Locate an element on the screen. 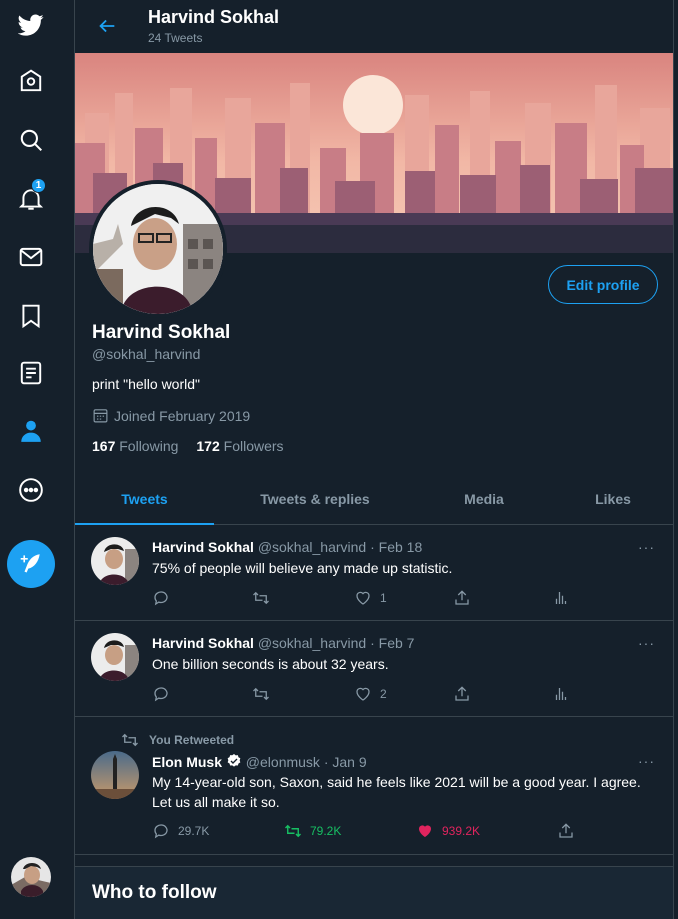 The width and height of the screenshot is (678, 919). reply-button: 29.7K is located at coordinates (180, 831).